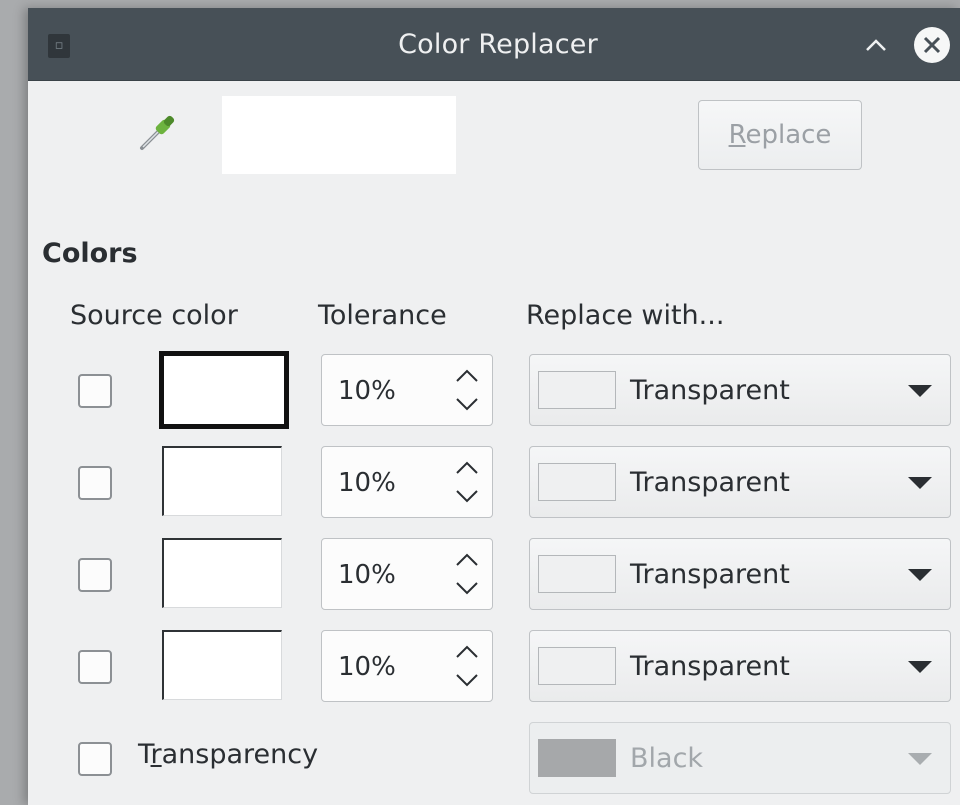 Image resolution: width=960 pixels, height=805 pixels. I want to click on replace-with-dropdown-2: Transparent, so click(740, 482).